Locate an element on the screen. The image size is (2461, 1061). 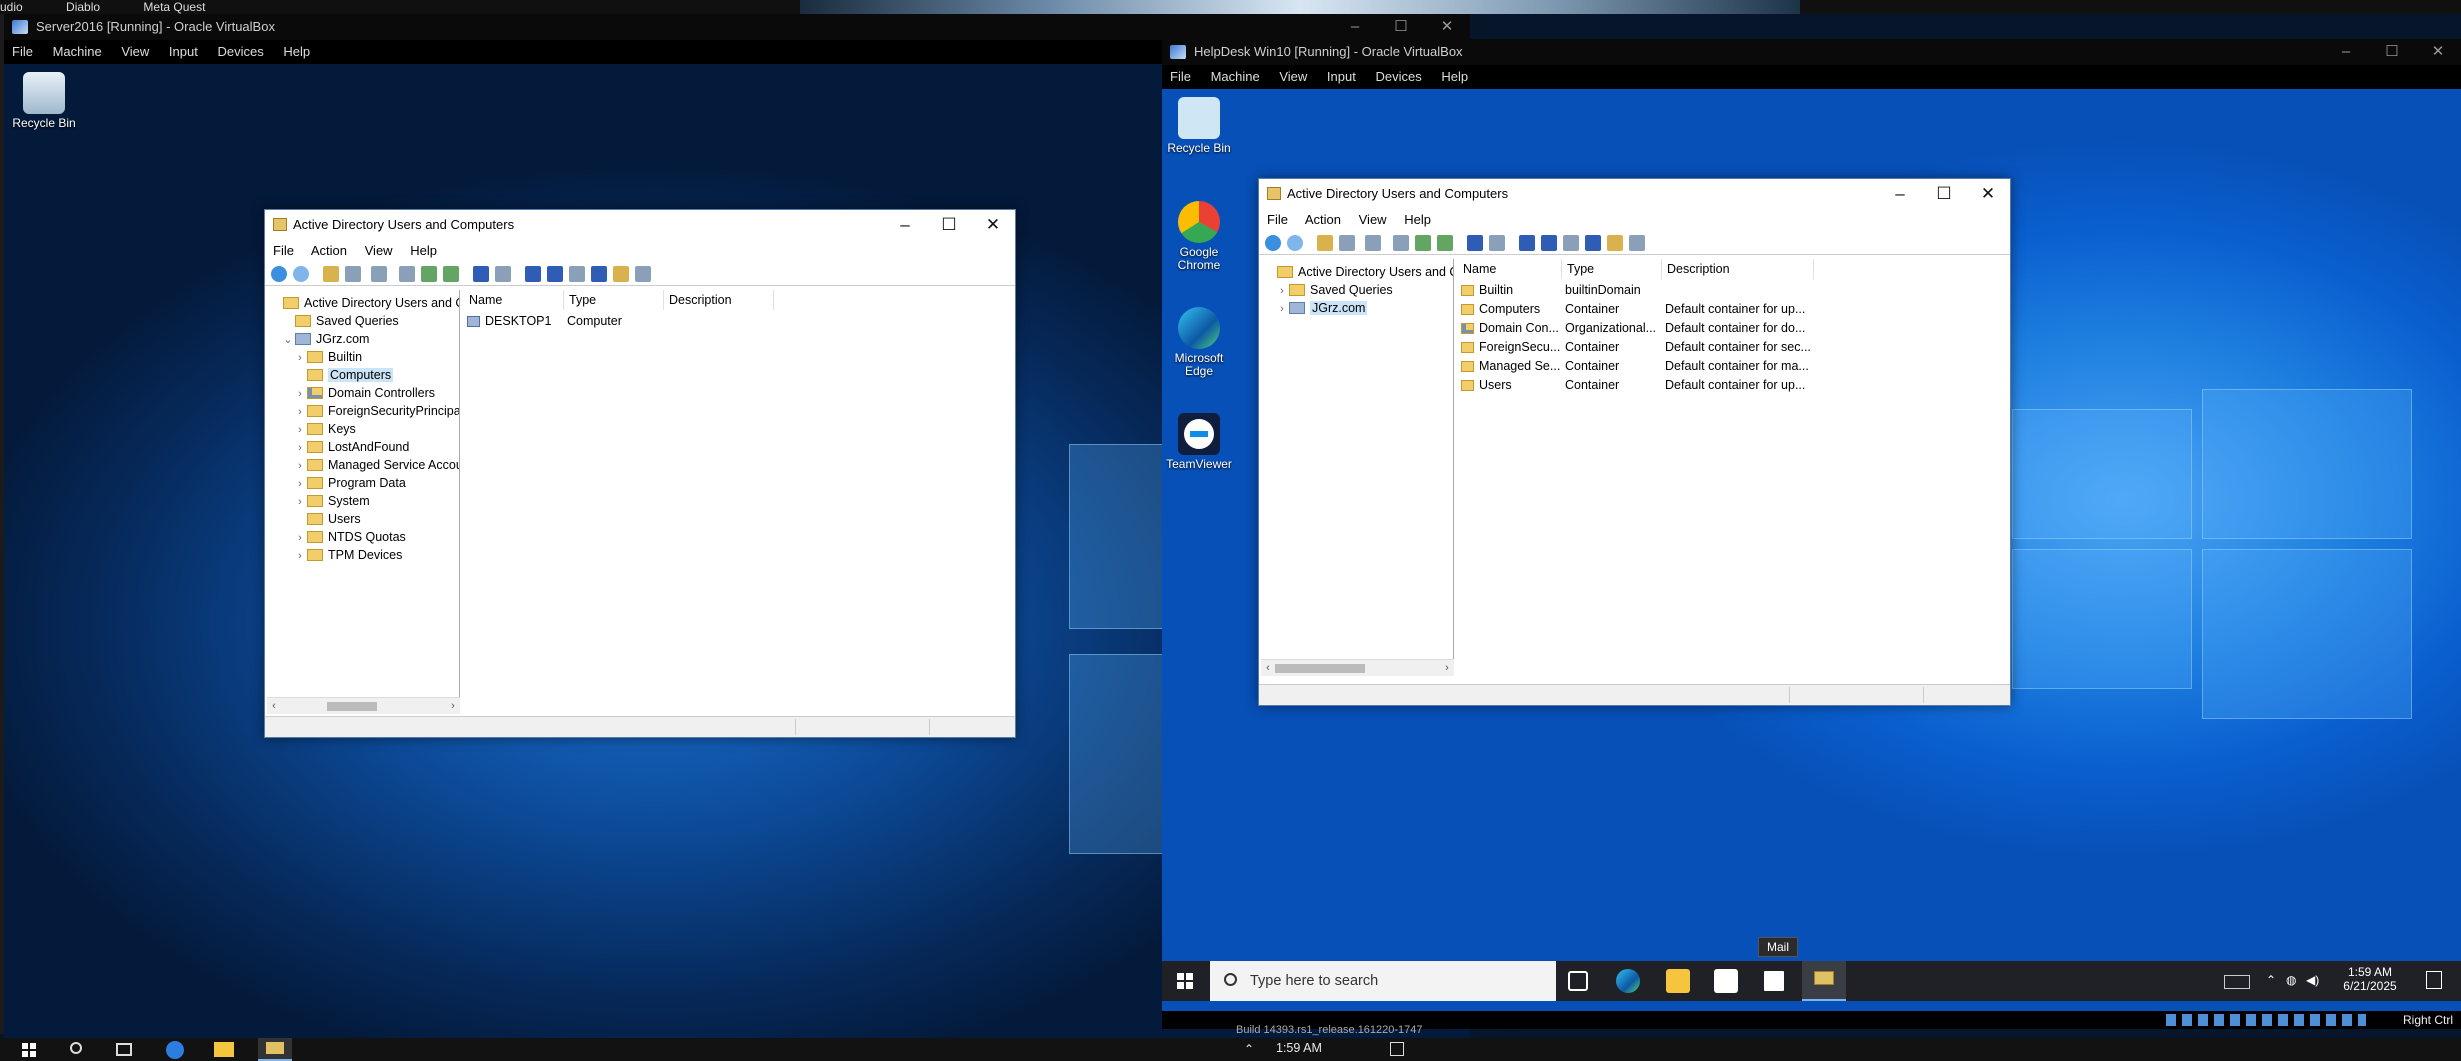
export-icon is located at coordinates (1445, 243).